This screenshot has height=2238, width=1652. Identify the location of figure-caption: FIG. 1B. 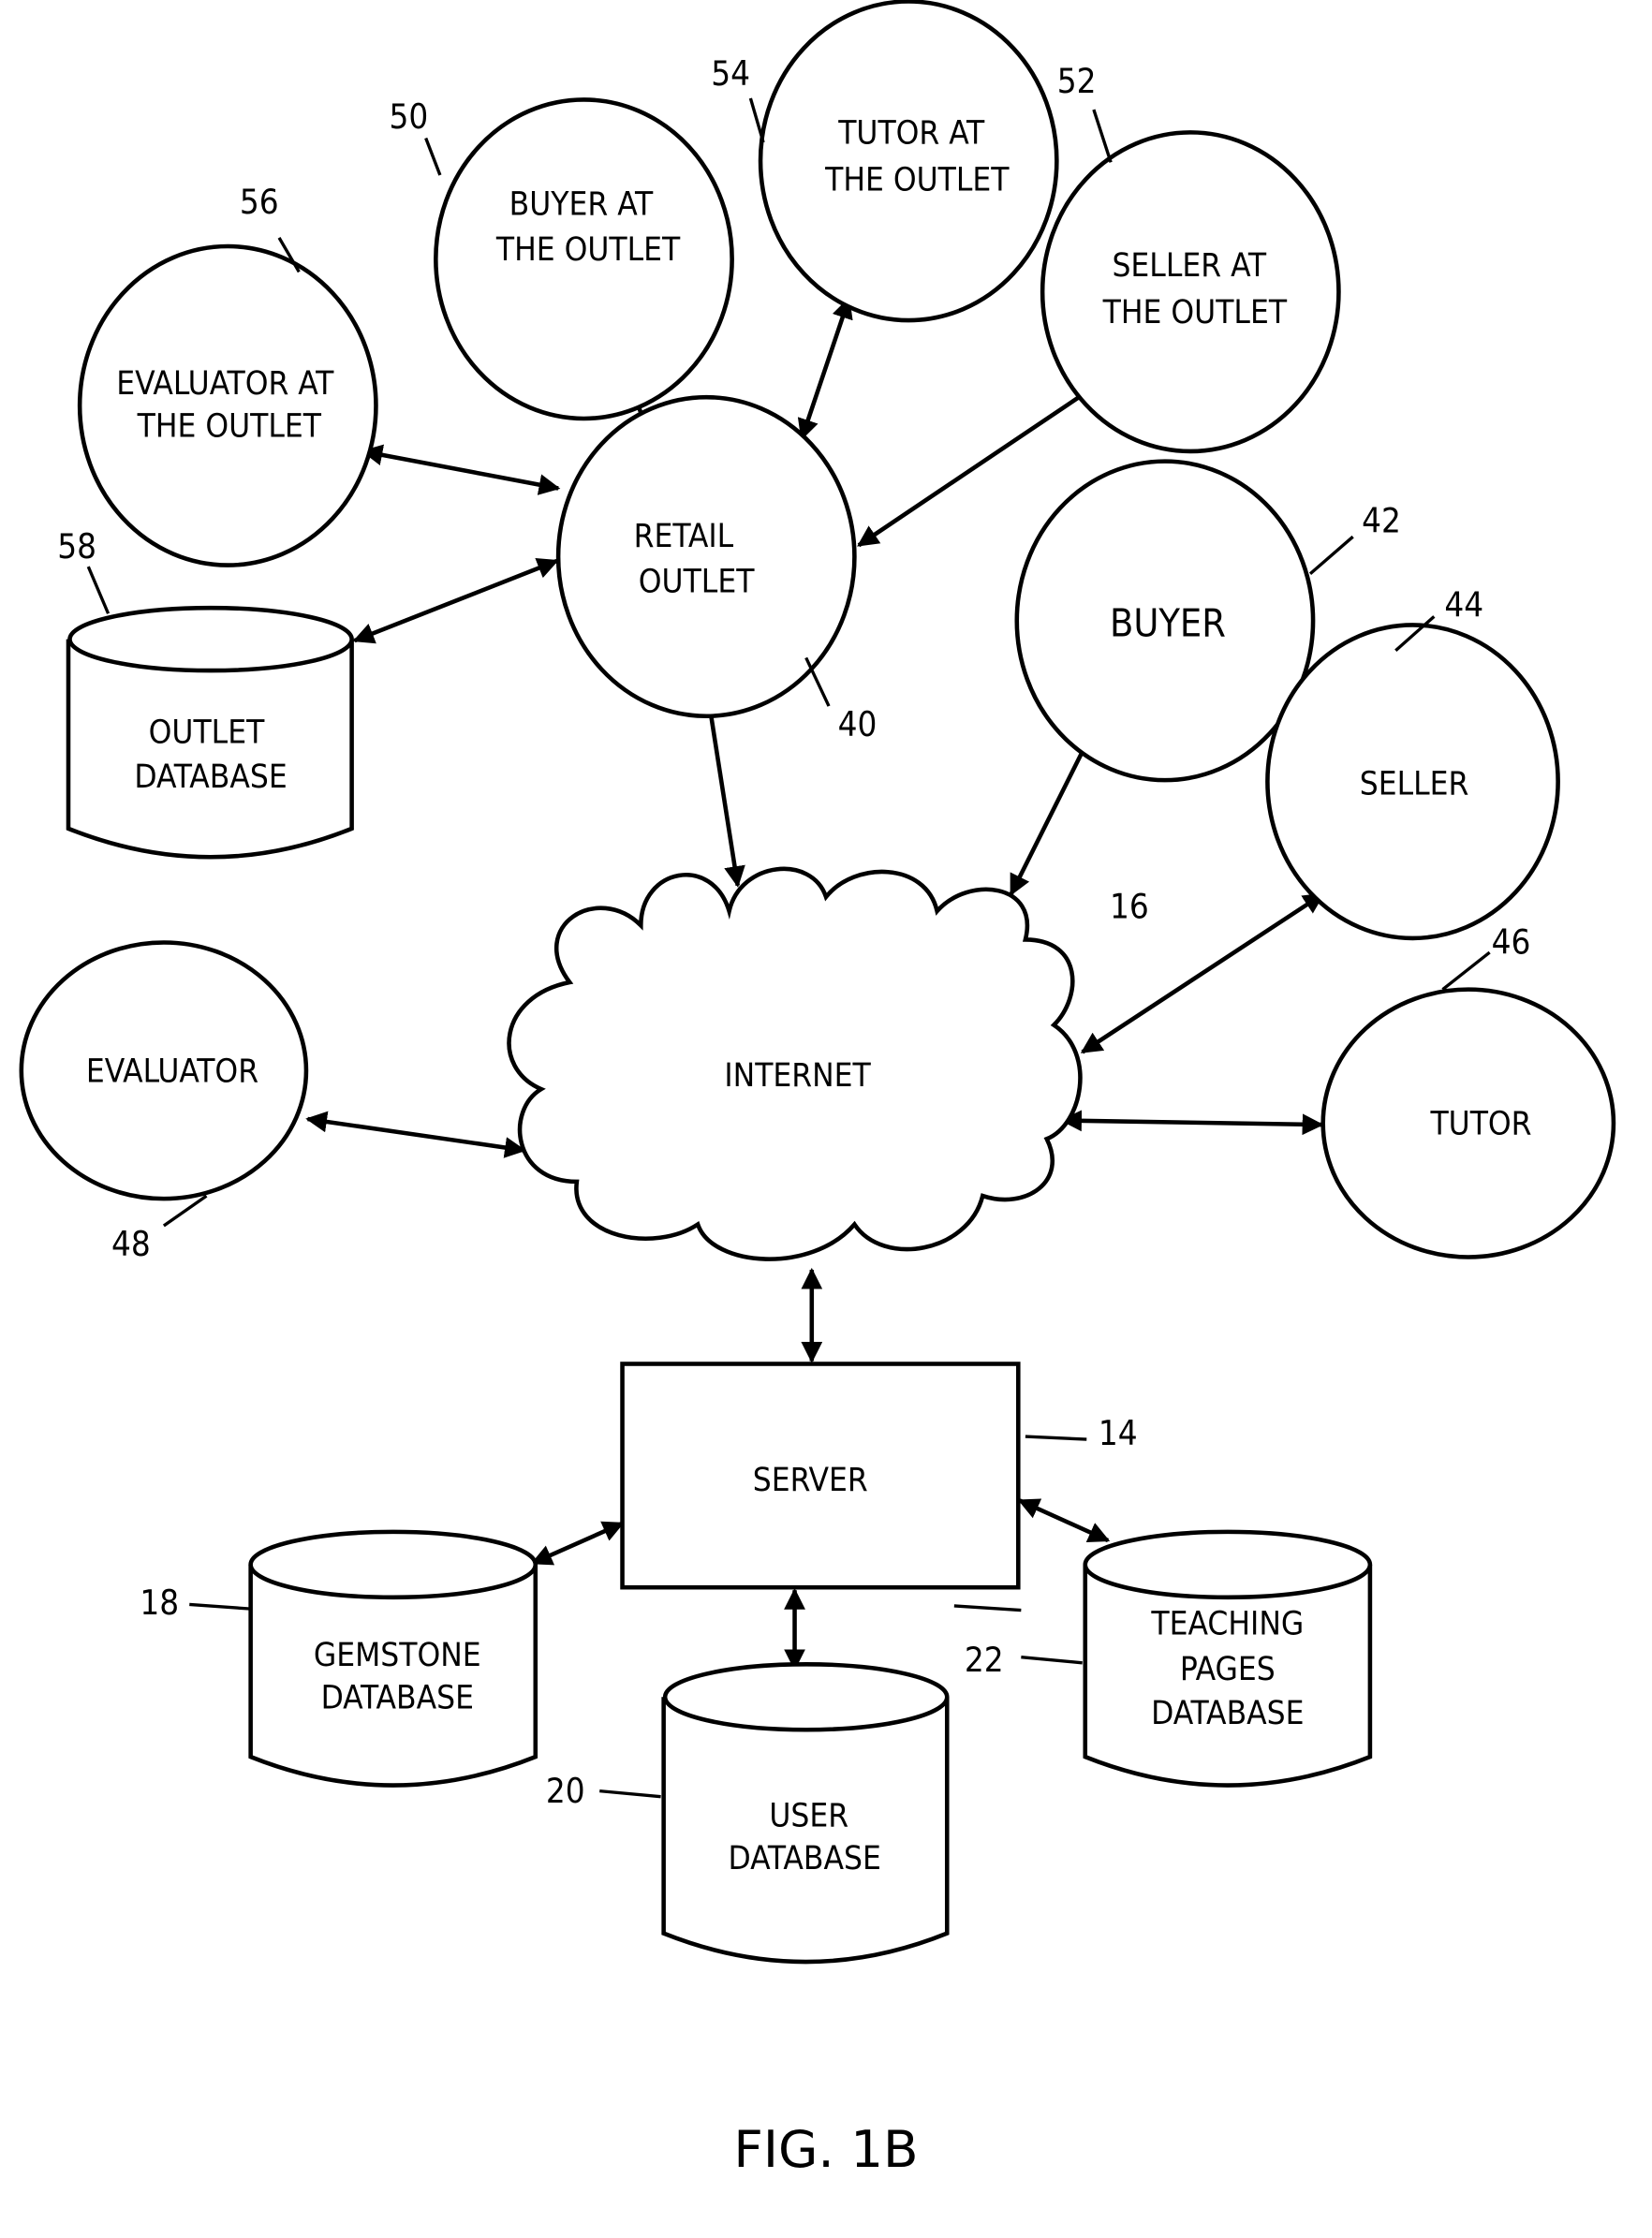
(826, 2149).